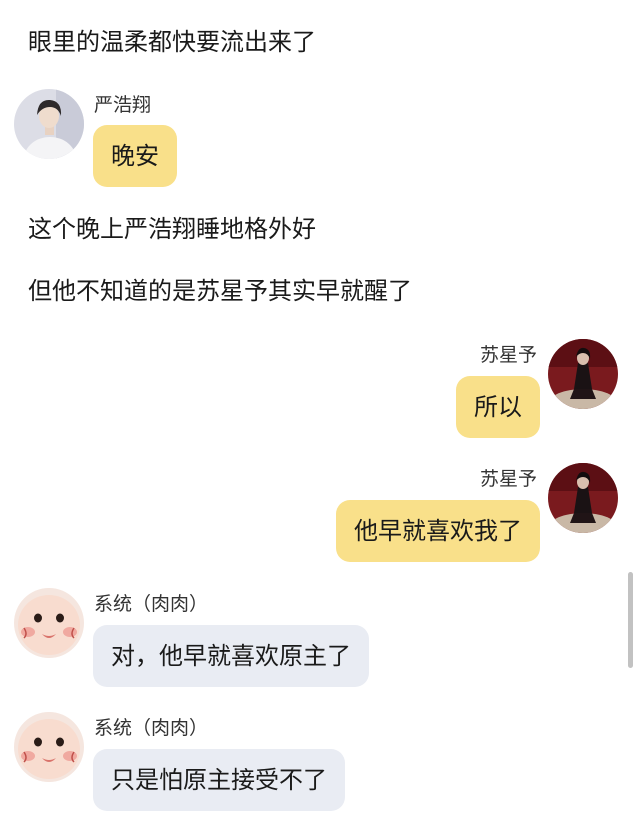 The width and height of the screenshot is (640, 816). What do you see at coordinates (220, 291) in the screenshot?
I see `narration-text: 但他不知道的是苏星予其实早就醒了` at bounding box center [220, 291].